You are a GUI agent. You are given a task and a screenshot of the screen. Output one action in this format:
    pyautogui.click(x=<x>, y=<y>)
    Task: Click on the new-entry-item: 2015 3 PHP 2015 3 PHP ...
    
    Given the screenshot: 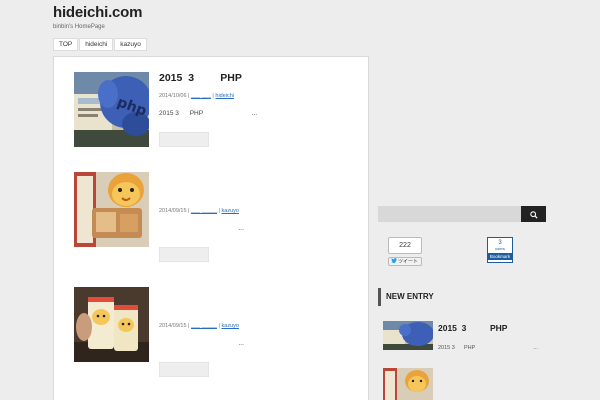 What is the action you would take?
    pyautogui.click(x=464, y=341)
    